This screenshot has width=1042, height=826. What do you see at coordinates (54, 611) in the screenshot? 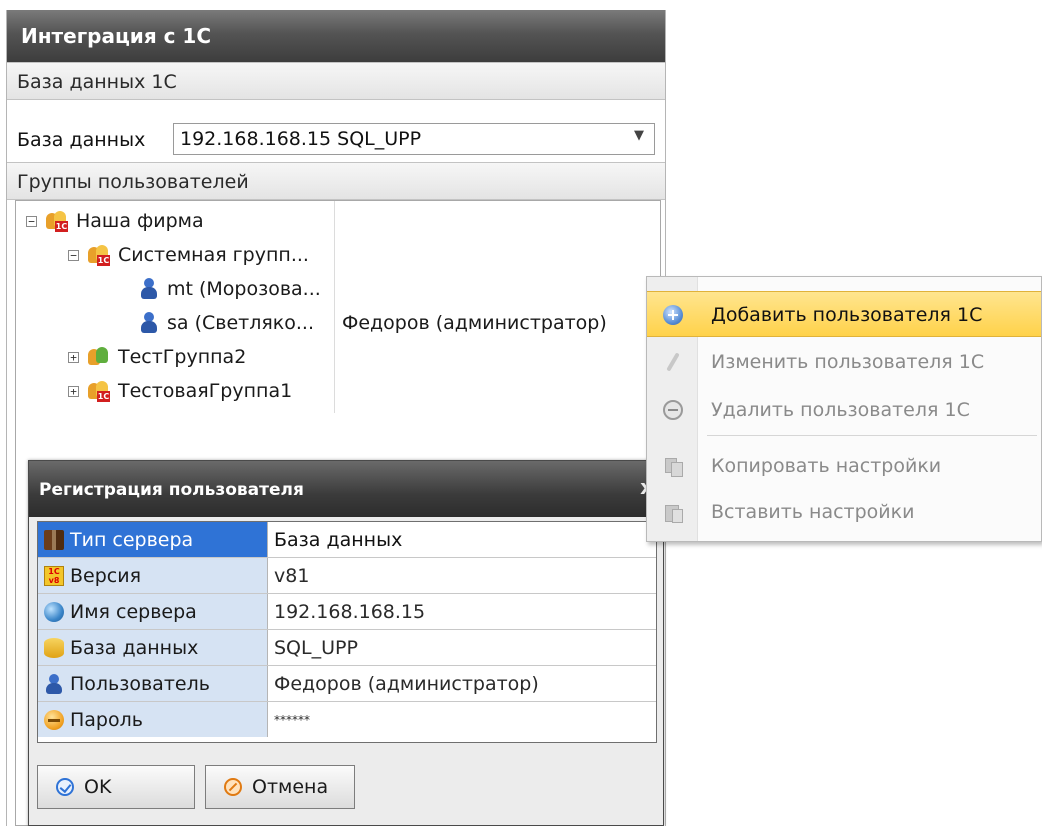
I see `network-globe-icon` at bounding box center [54, 611].